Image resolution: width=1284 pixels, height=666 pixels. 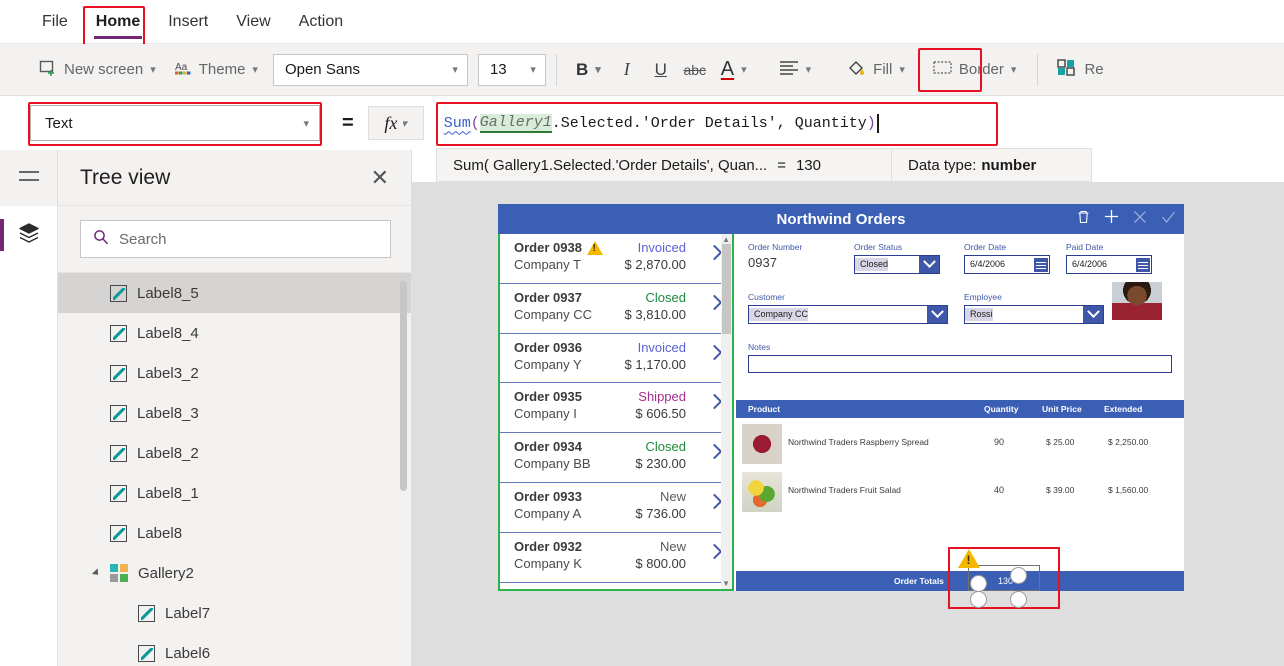 I want to click on selected-control-adorner, so click(x=1004, y=578).